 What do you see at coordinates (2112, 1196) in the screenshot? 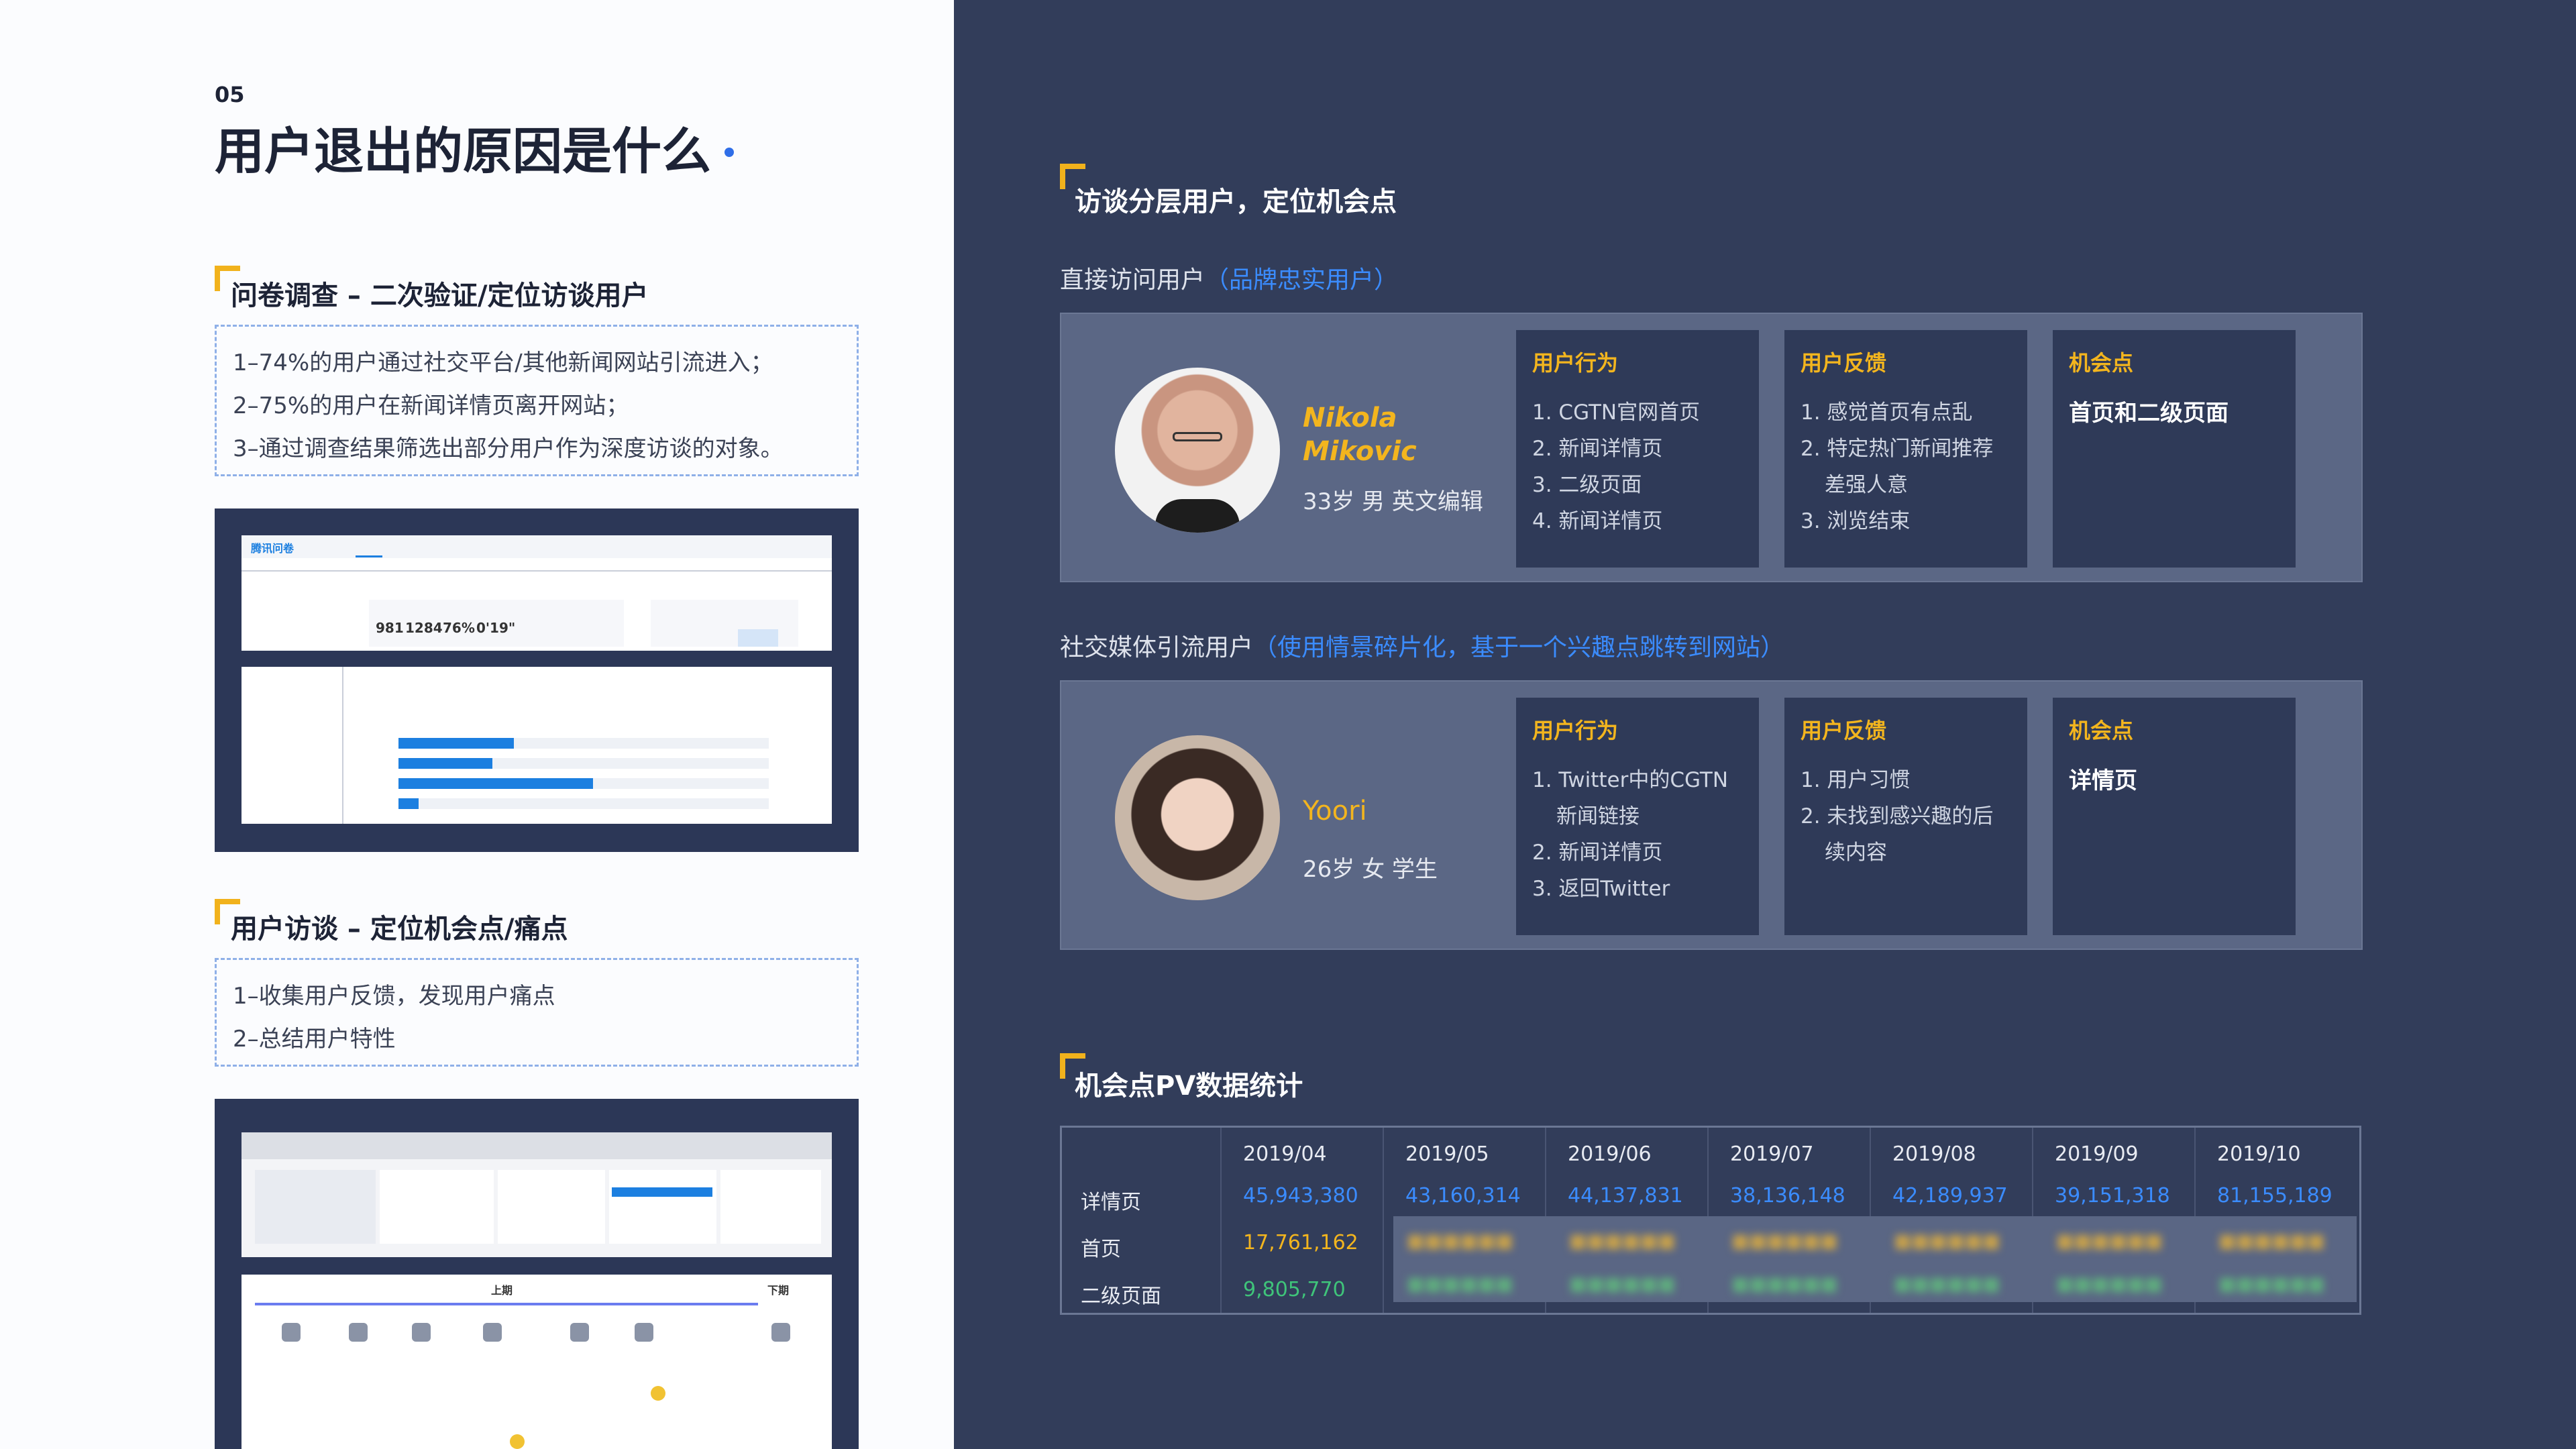
I see `table-cell: 39,151,318` at bounding box center [2112, 1196].